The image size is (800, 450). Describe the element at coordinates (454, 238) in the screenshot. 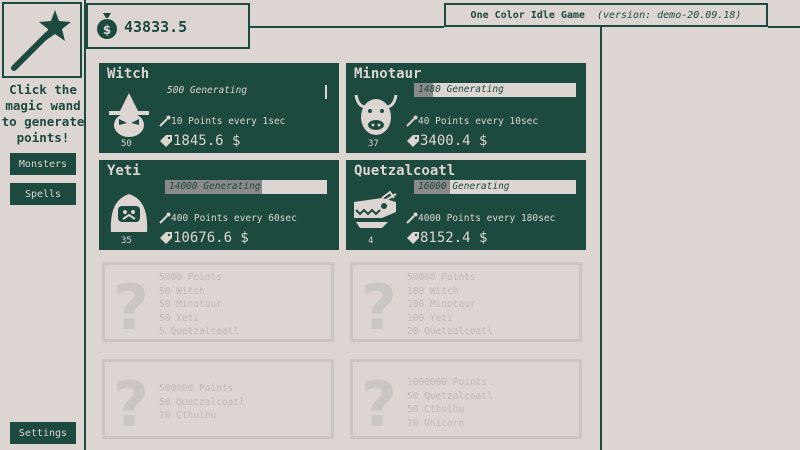

I see `cost-text: 8152.4 $` at that location.